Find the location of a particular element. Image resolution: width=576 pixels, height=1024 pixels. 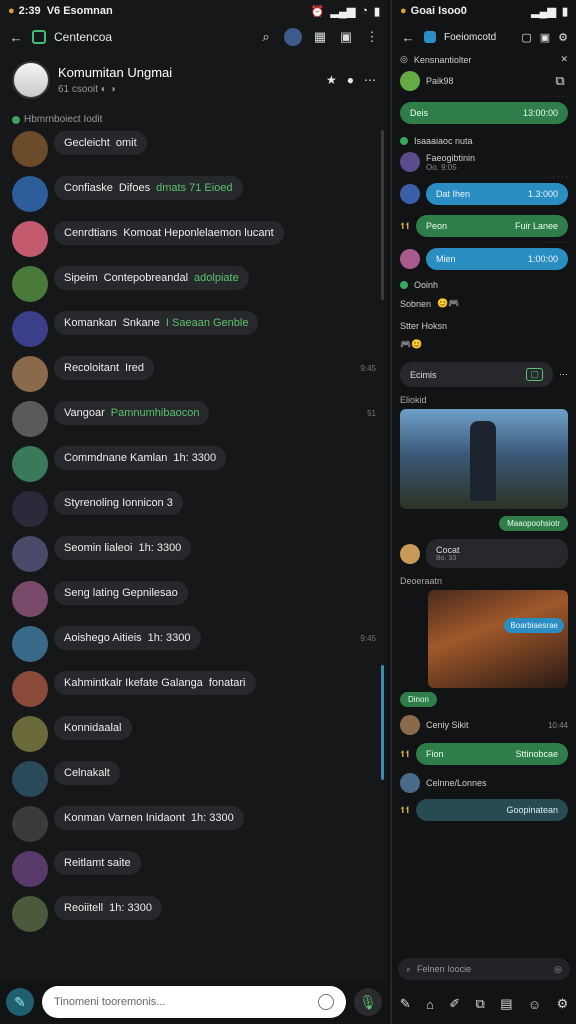

chat-row: Konman Varnen Inidaont 1h: 3300 is located at coordinates (194, 824).